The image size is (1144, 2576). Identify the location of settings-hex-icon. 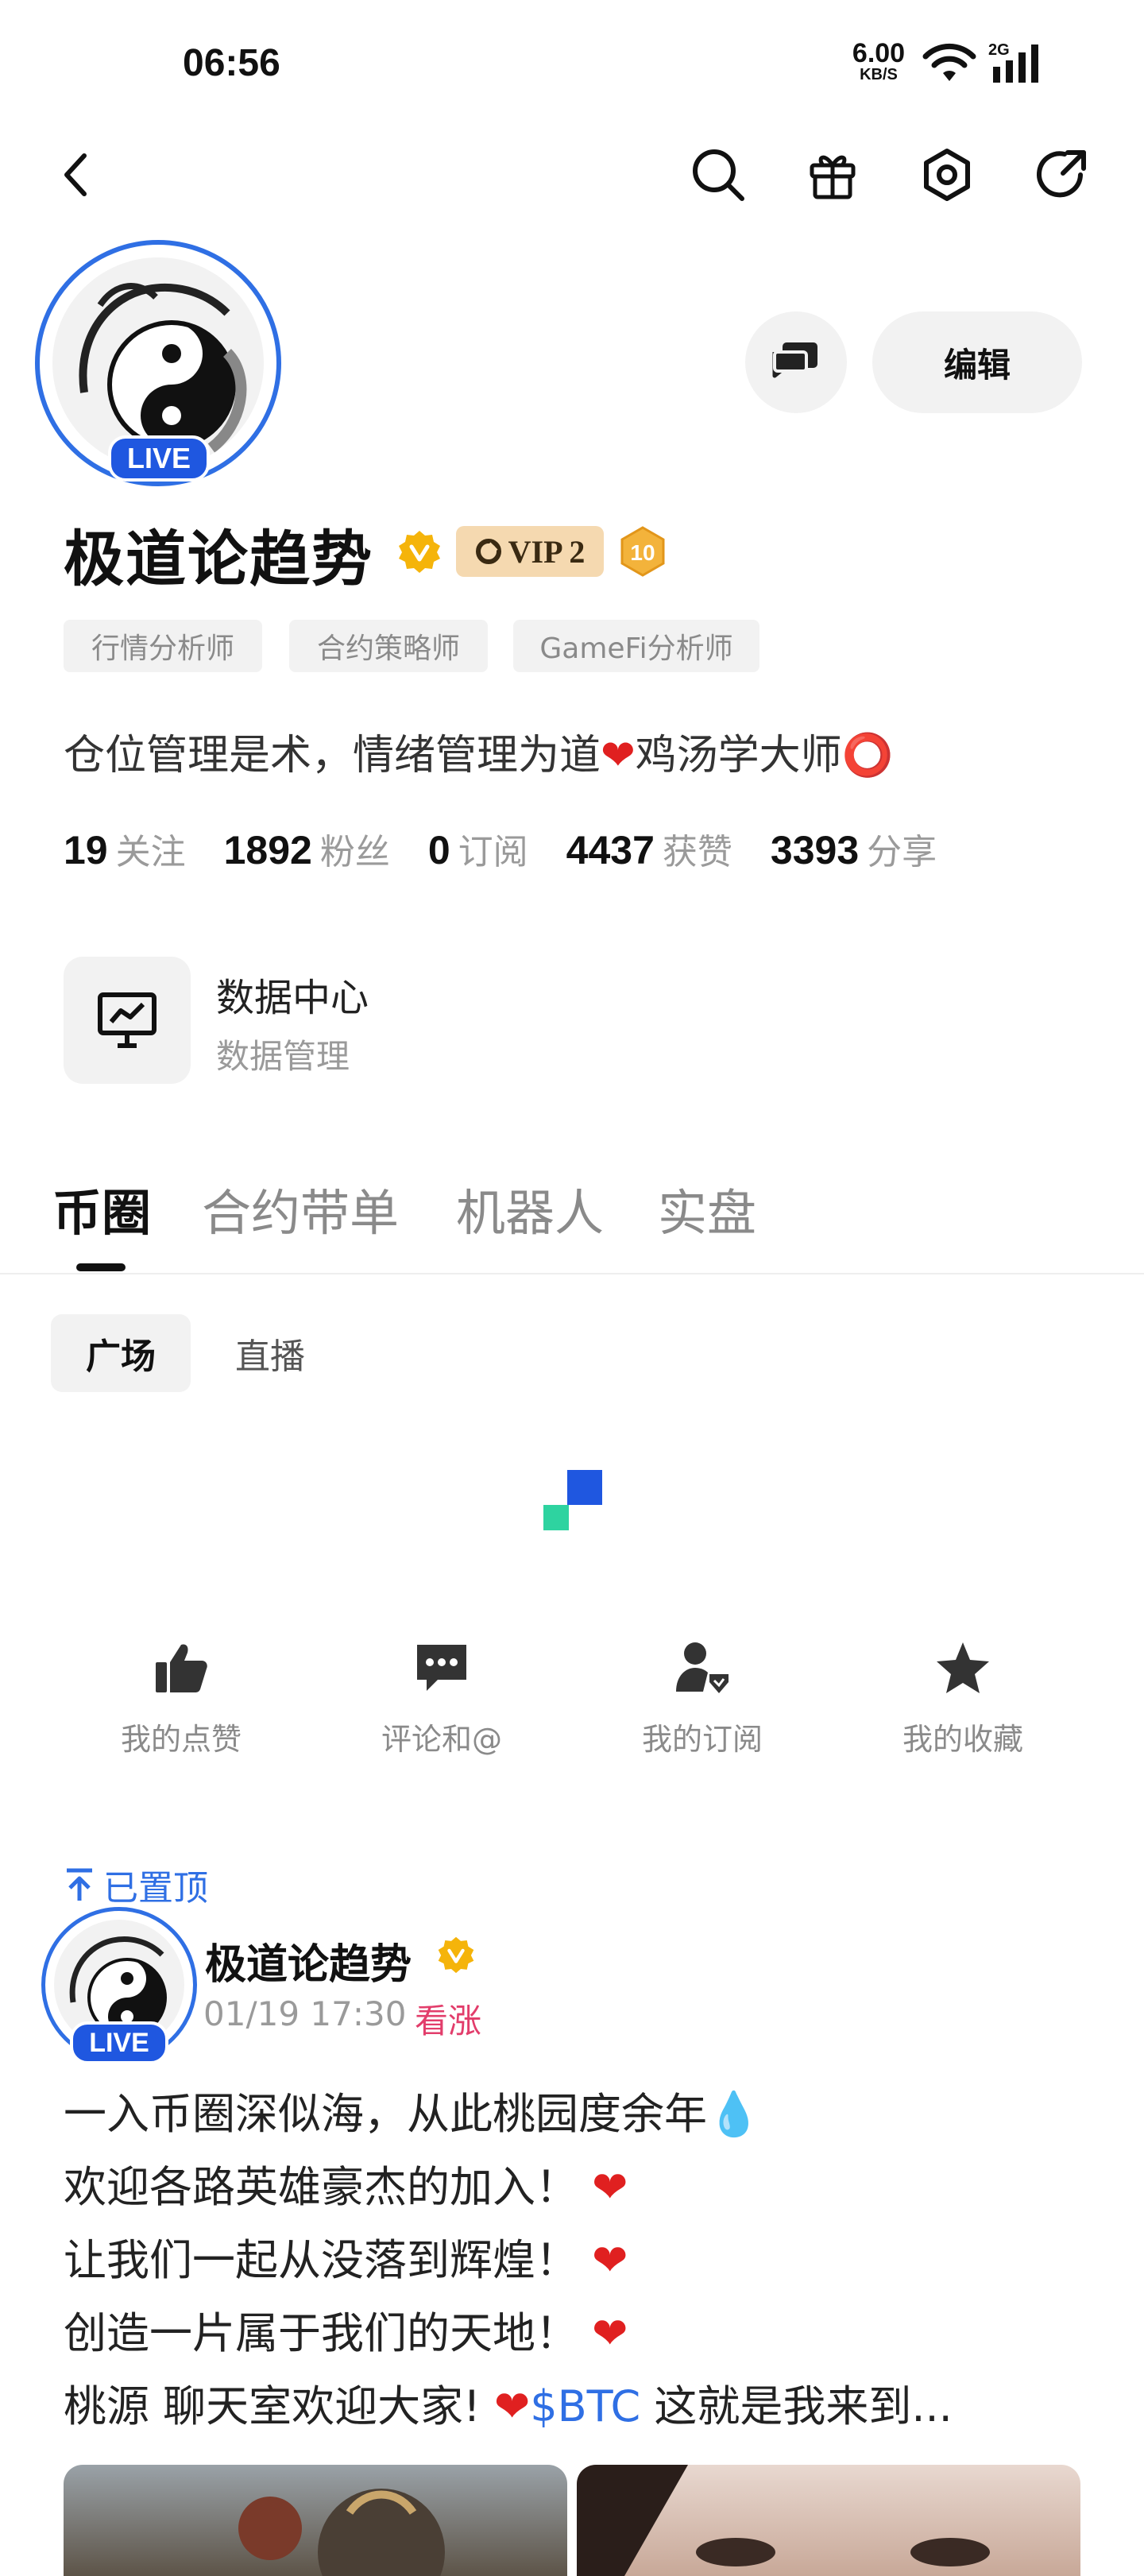
(947, 175).